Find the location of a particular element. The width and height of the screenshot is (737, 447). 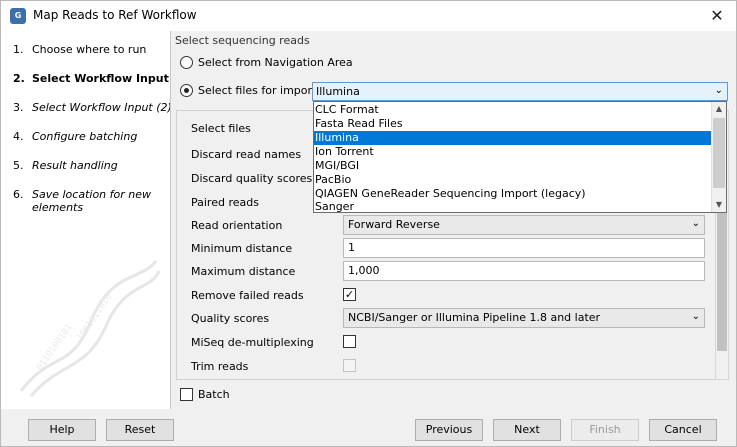

step-5: 5. Result handling is located at coordinates (65, 165).